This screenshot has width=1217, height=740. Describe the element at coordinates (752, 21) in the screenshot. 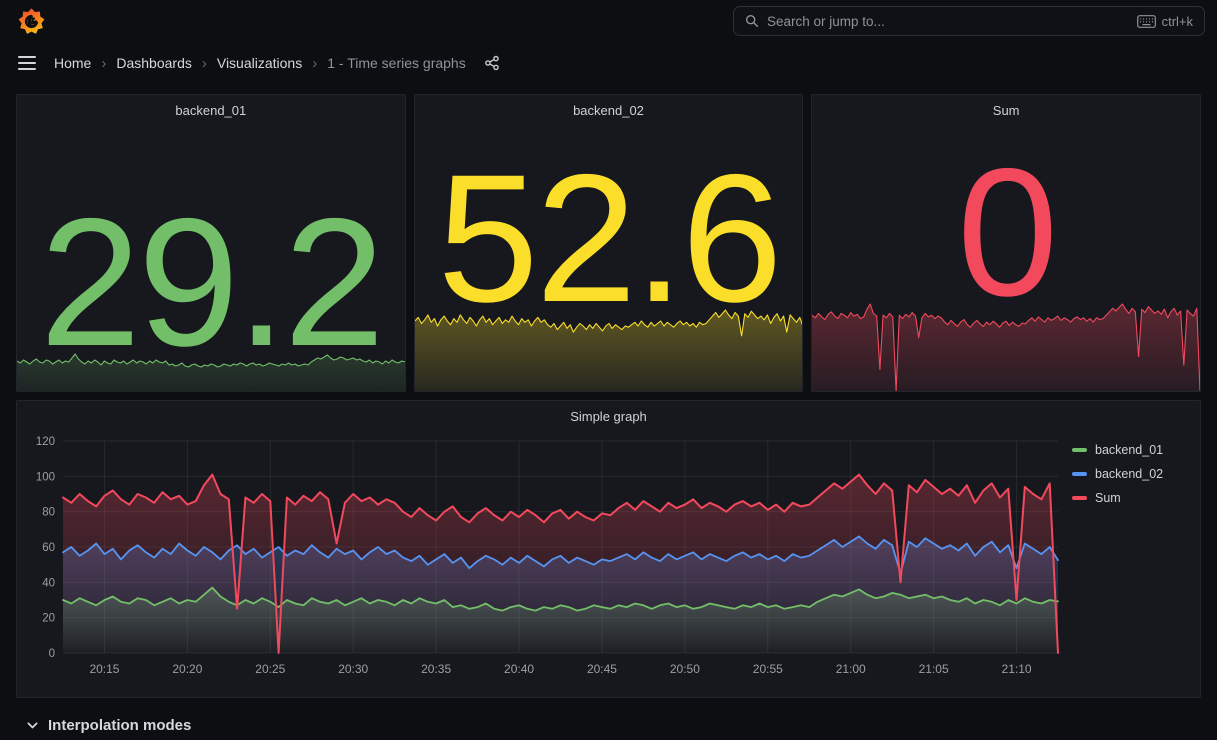

I see `search-icon` at that location.